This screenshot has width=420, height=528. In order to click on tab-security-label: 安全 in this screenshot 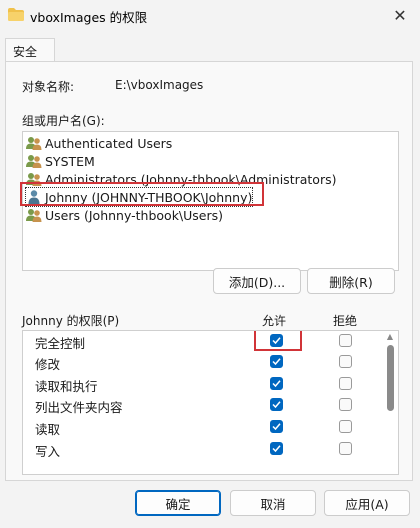, I will do `click(25, 52)`.